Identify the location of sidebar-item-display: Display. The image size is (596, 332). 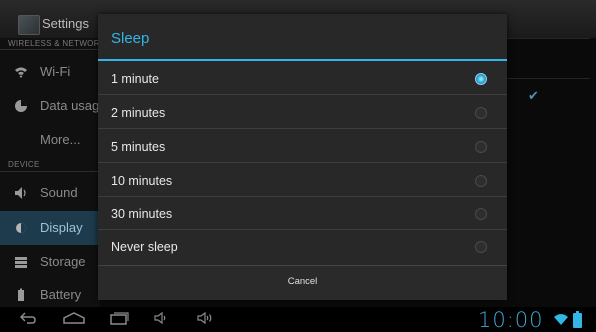
(50, 228).